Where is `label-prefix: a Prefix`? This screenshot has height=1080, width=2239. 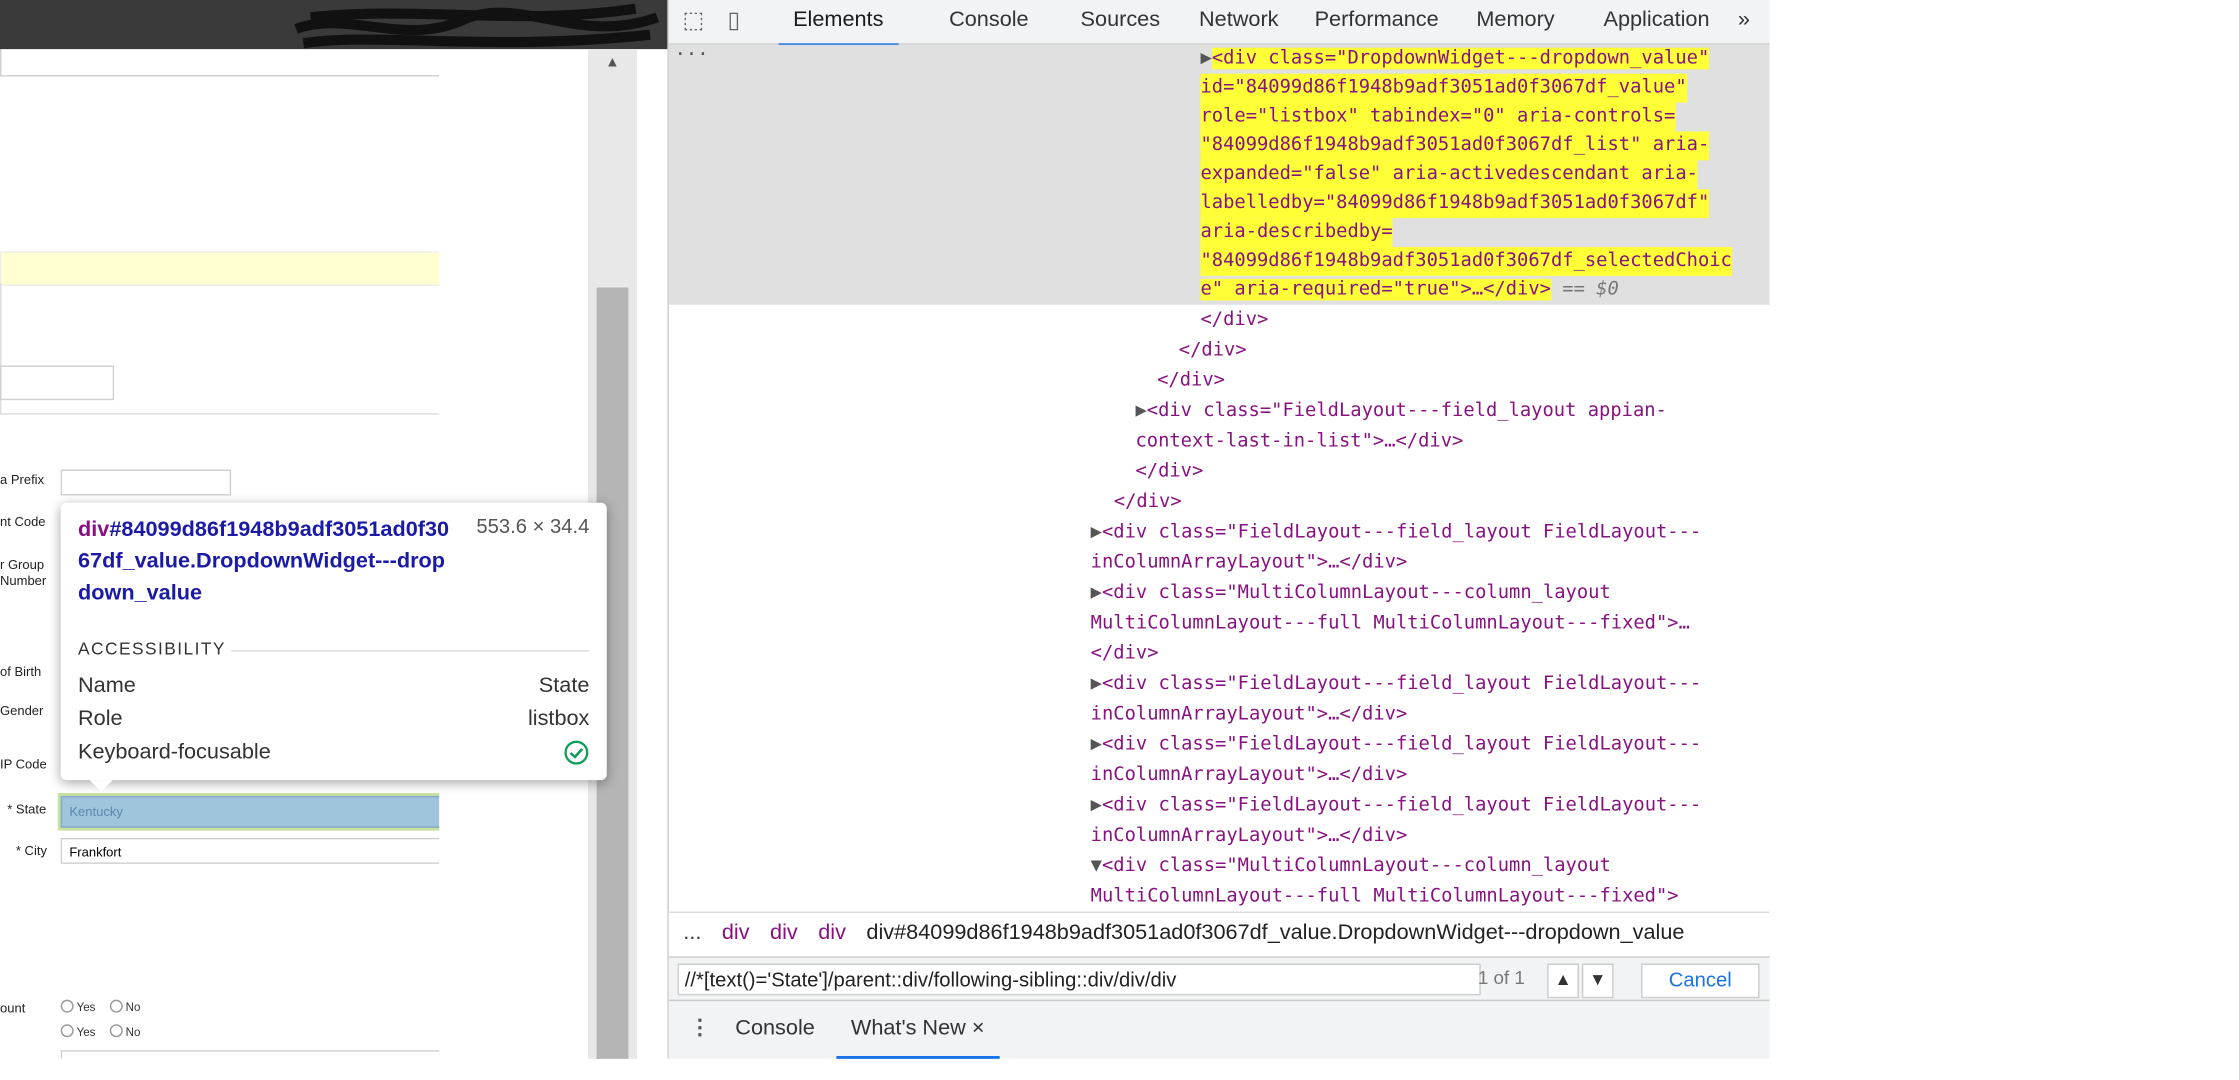
label-prefix: a Prefix is located at coordinates (22, 479).